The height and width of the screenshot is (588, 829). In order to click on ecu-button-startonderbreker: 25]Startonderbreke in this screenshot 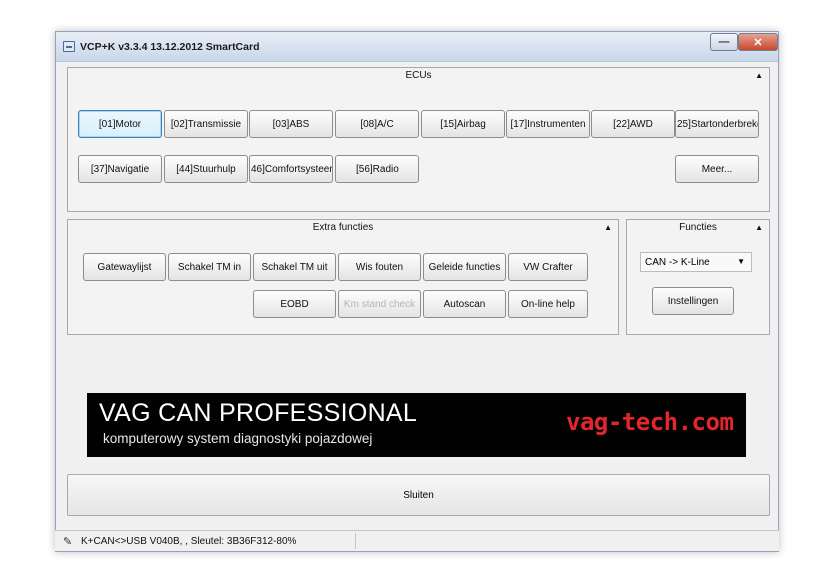, I will do `click(717, 124)`.